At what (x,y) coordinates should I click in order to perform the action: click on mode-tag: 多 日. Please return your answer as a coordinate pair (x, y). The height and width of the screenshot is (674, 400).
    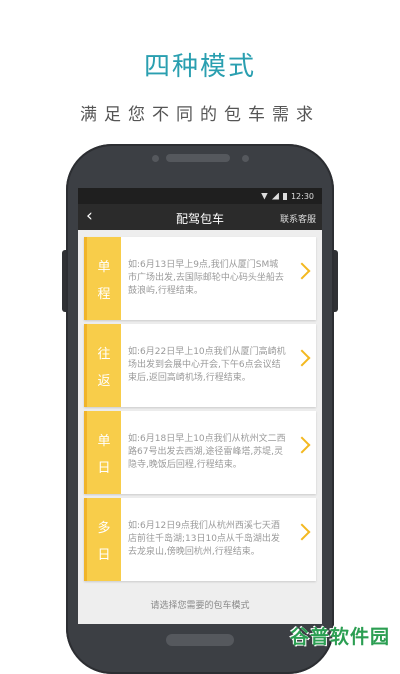
    Looking at the image, I should click on (102, 539).